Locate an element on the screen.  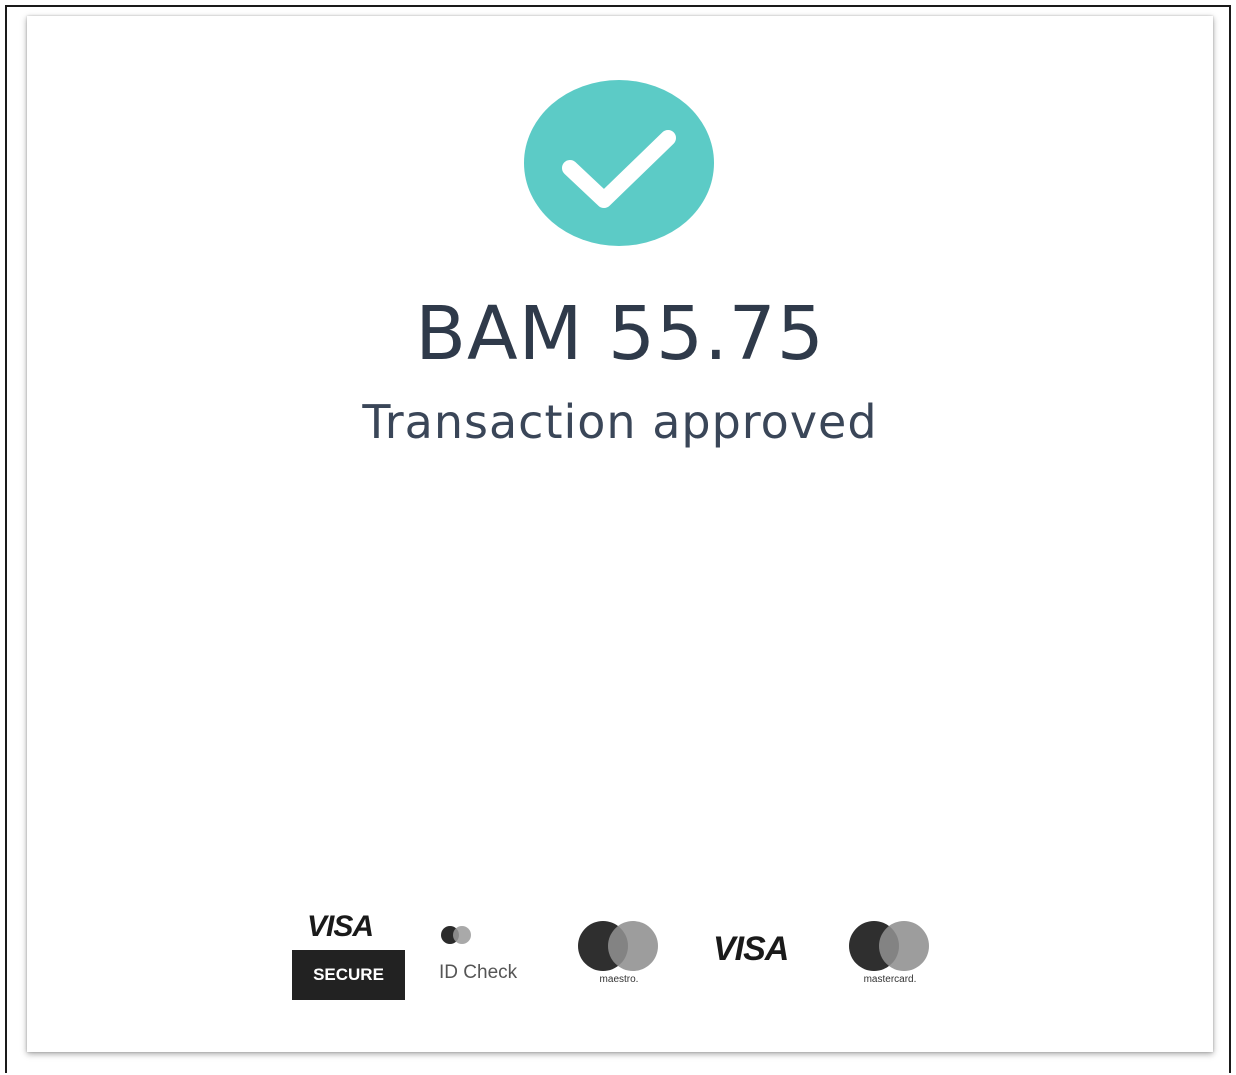
id-check-logo: ID Check is located at coordinates (487, 952).